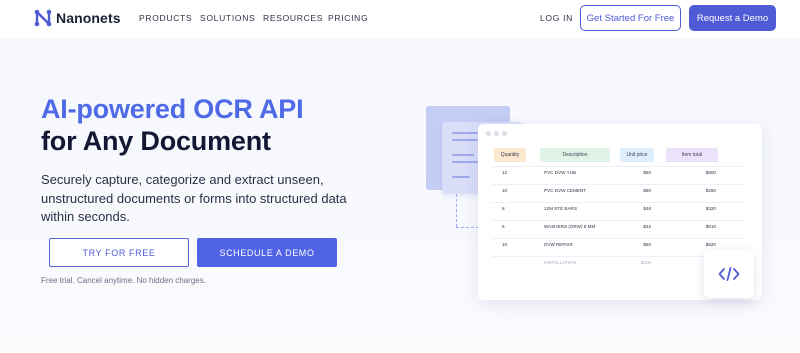 The width and height of the screenshot is (800, 353). What do you see at coordinates (267, 252) in the screenshot?
I see `schedule-demo-button: SCHEDULE A DEMO` at bounding box center [267, 252].